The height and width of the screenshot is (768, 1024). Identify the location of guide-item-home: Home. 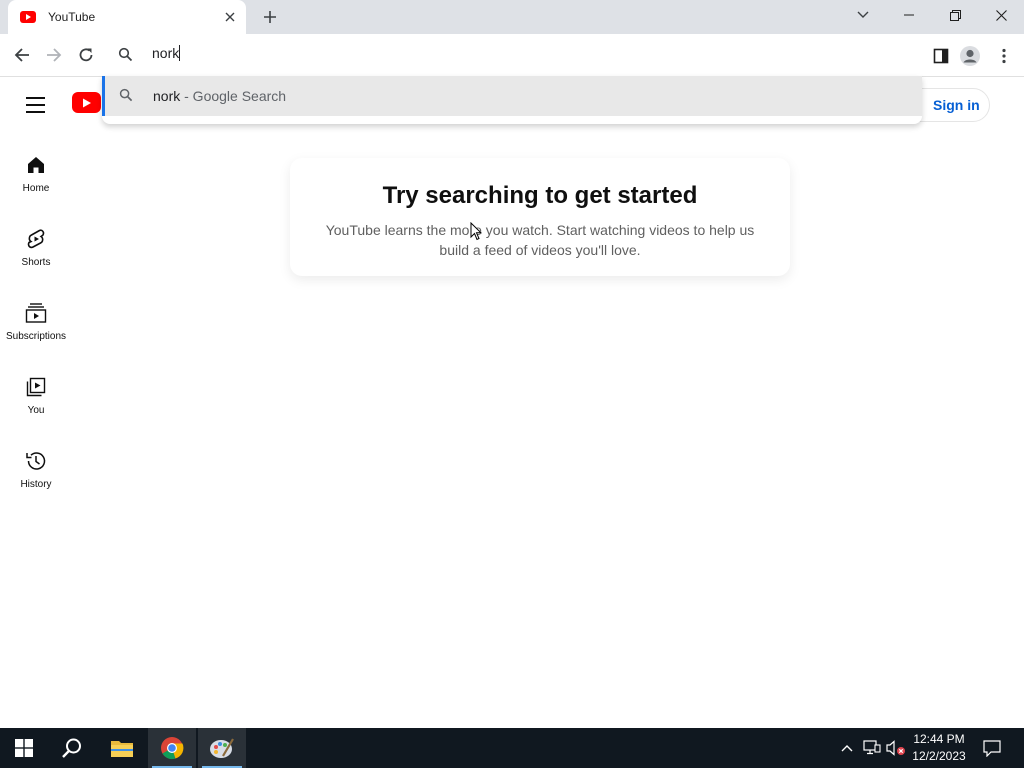
(36, 170).